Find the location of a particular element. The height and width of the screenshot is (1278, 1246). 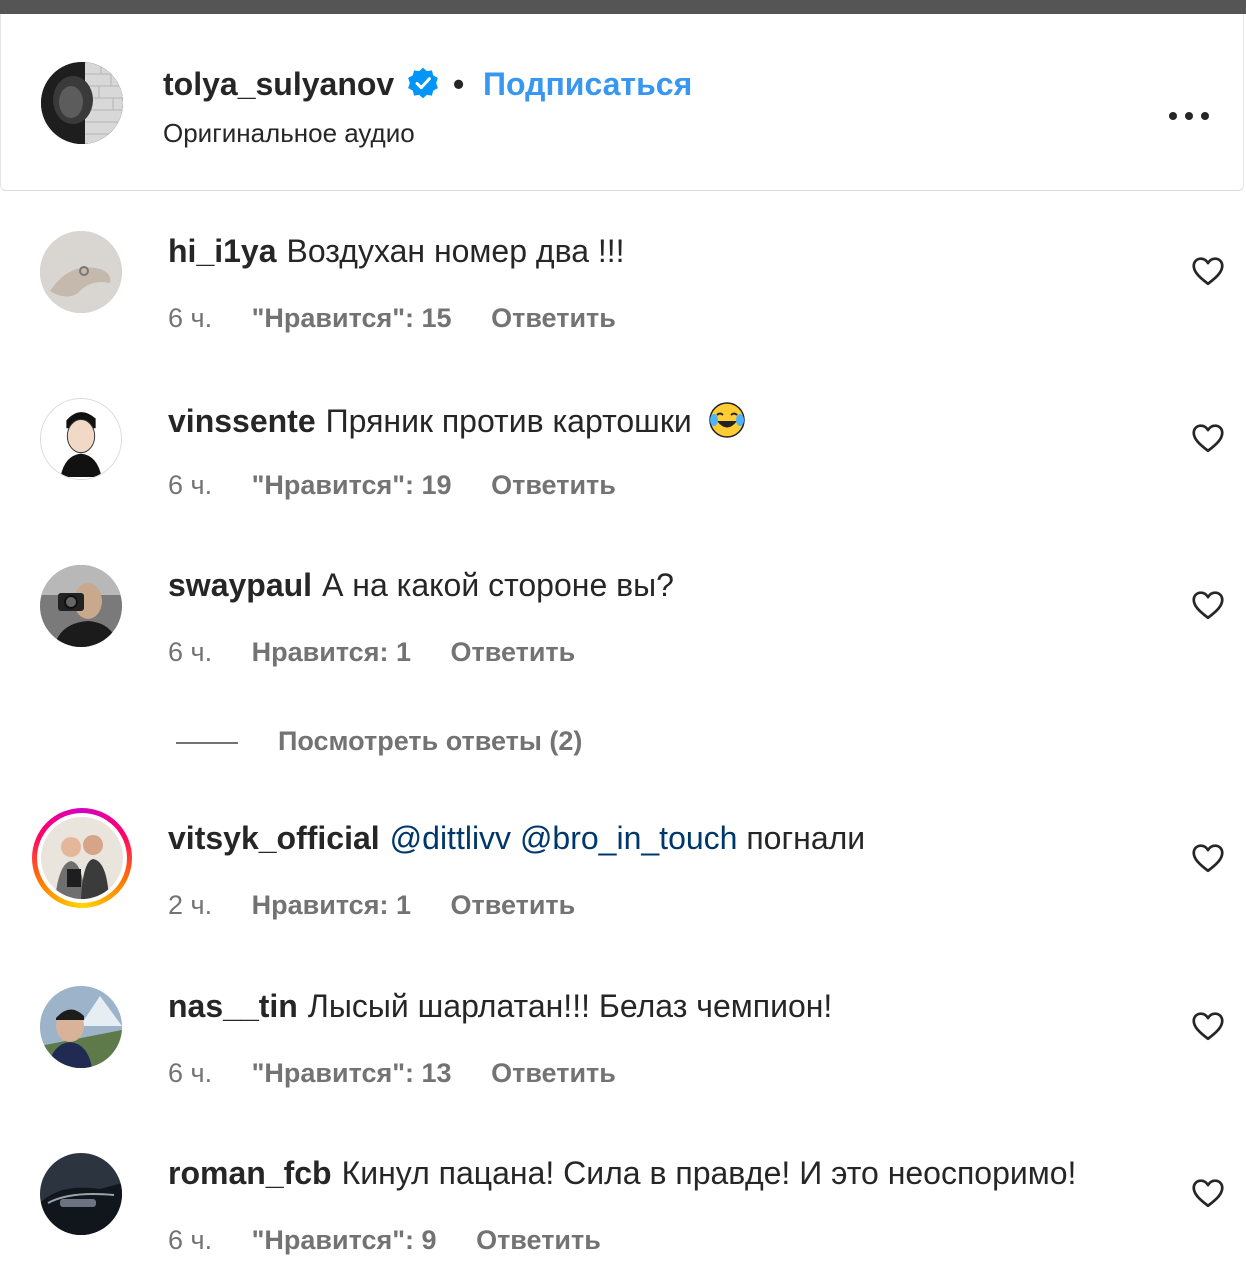

comment-username: swaypaul is located at coordinates (240, 585).